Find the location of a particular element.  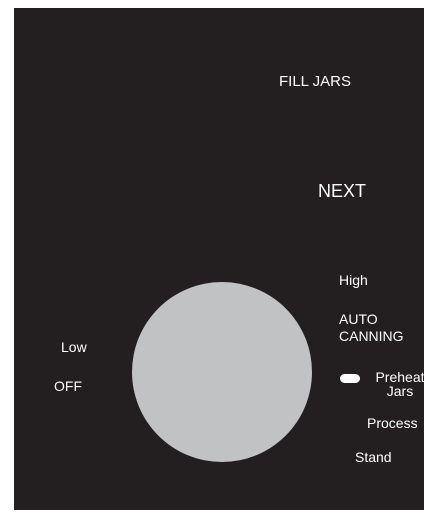

setting-off-label: OFF is located at coordinates (68, 386).